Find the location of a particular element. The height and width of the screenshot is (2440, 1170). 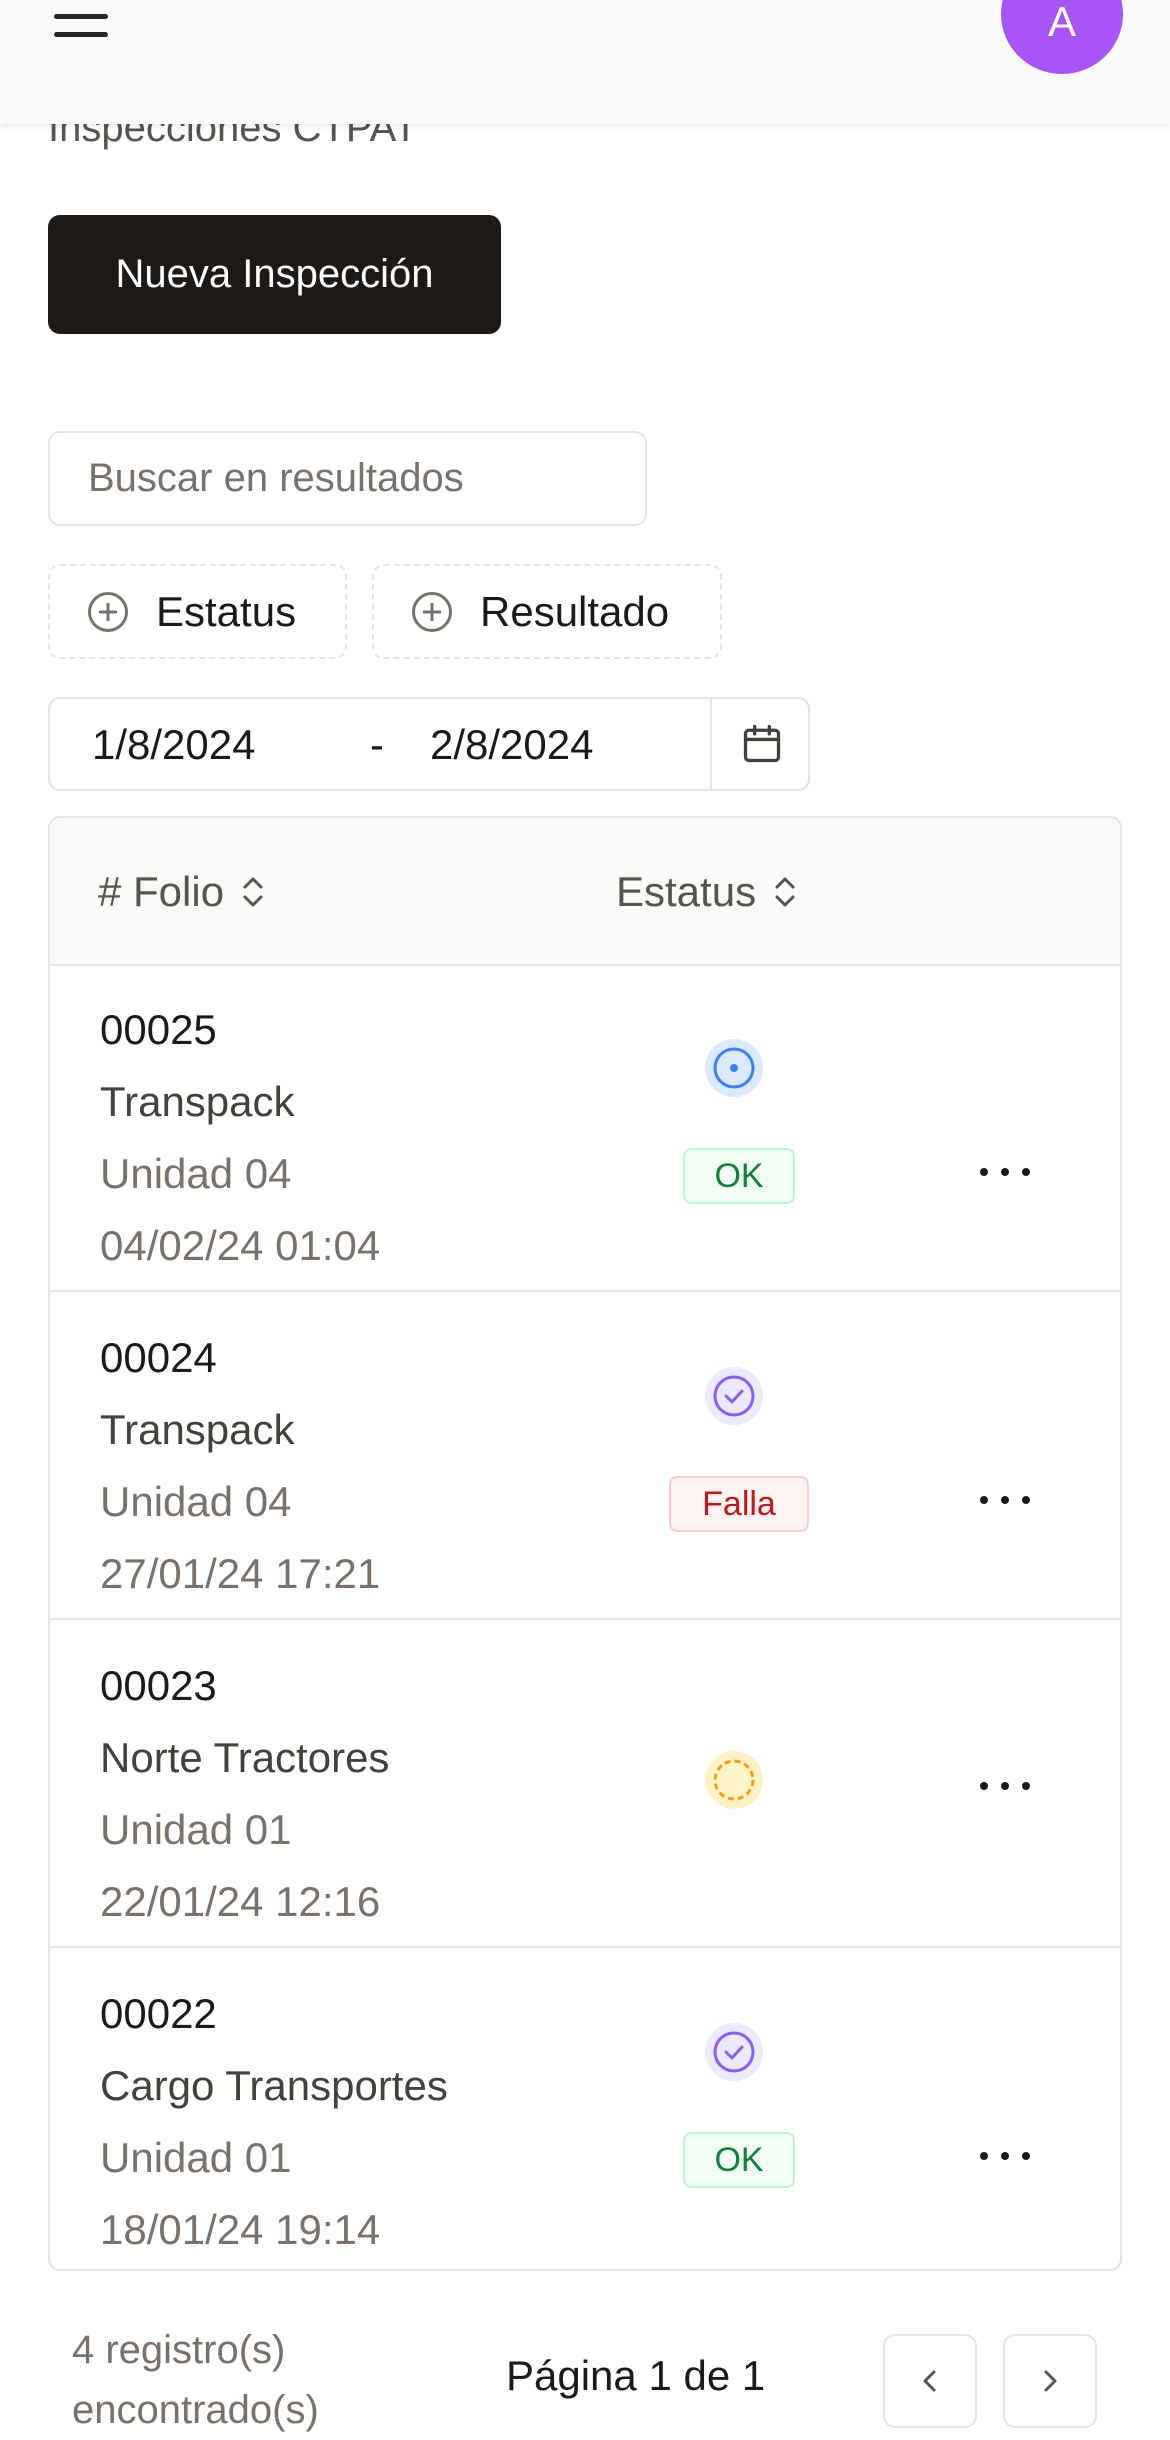

result-badge: Falla is located at coordinates (739, 1504).